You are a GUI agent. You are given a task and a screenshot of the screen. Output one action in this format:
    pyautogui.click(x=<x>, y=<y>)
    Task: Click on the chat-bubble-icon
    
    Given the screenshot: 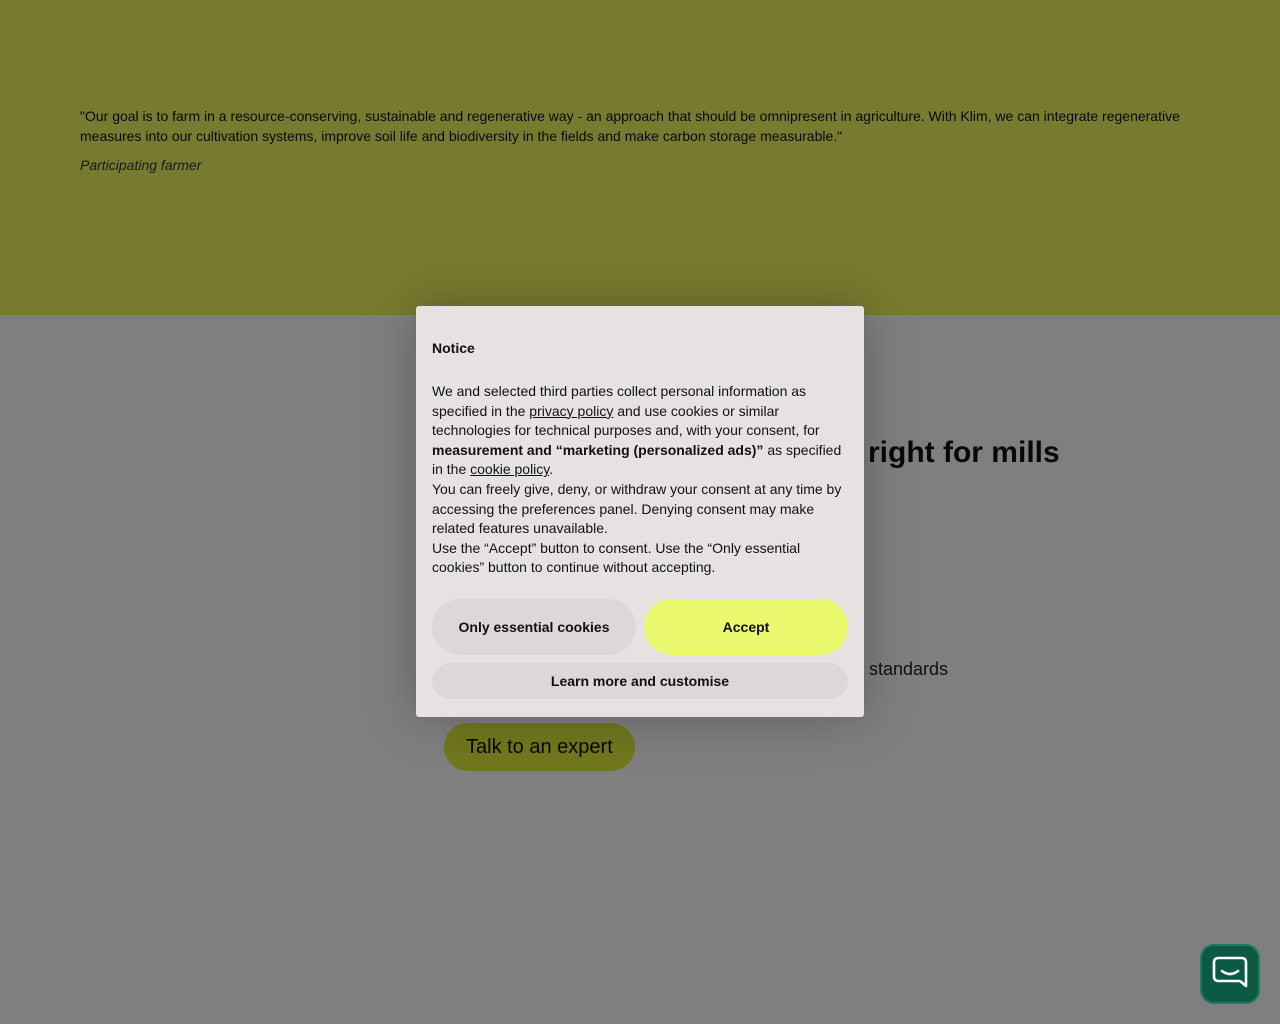 What is the action you would take?
    pyautogui.click(x=1230, y=974)
    